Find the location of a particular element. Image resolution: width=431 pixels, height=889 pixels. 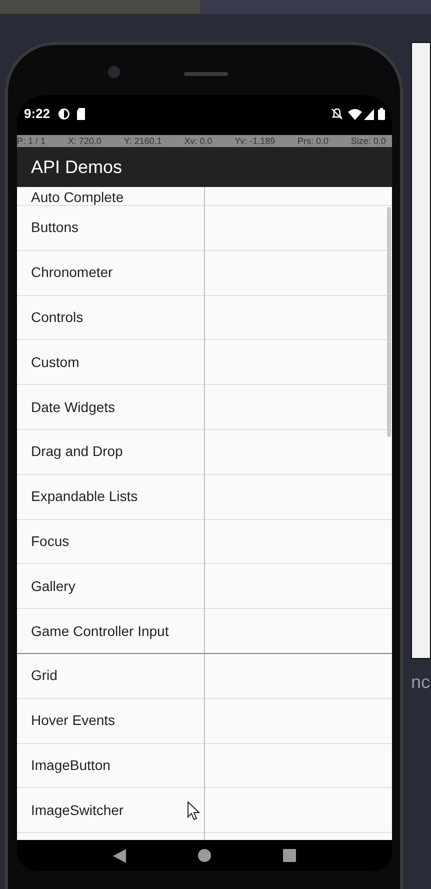

list-item: Custom is located at coordinates (204, 363).